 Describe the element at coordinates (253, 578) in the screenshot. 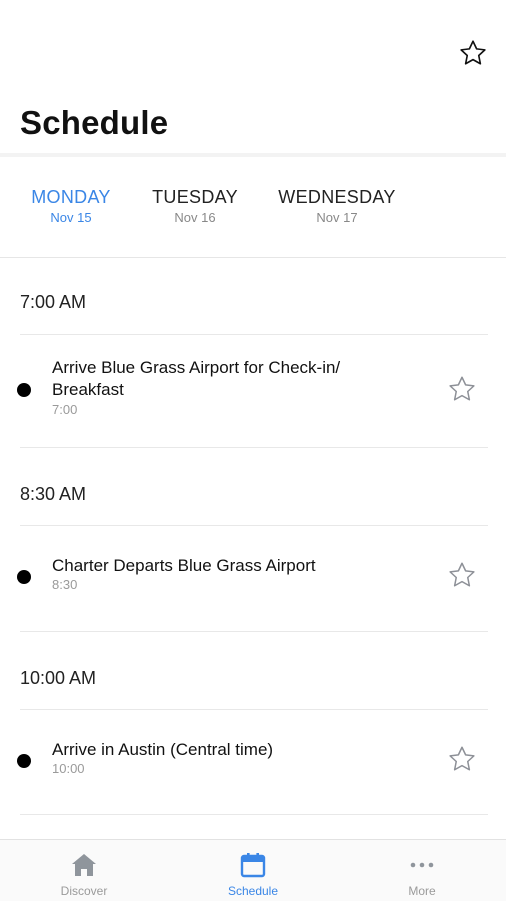

I see `event-row: Charter Departs Blue Grass Airport 8:30` at that location.